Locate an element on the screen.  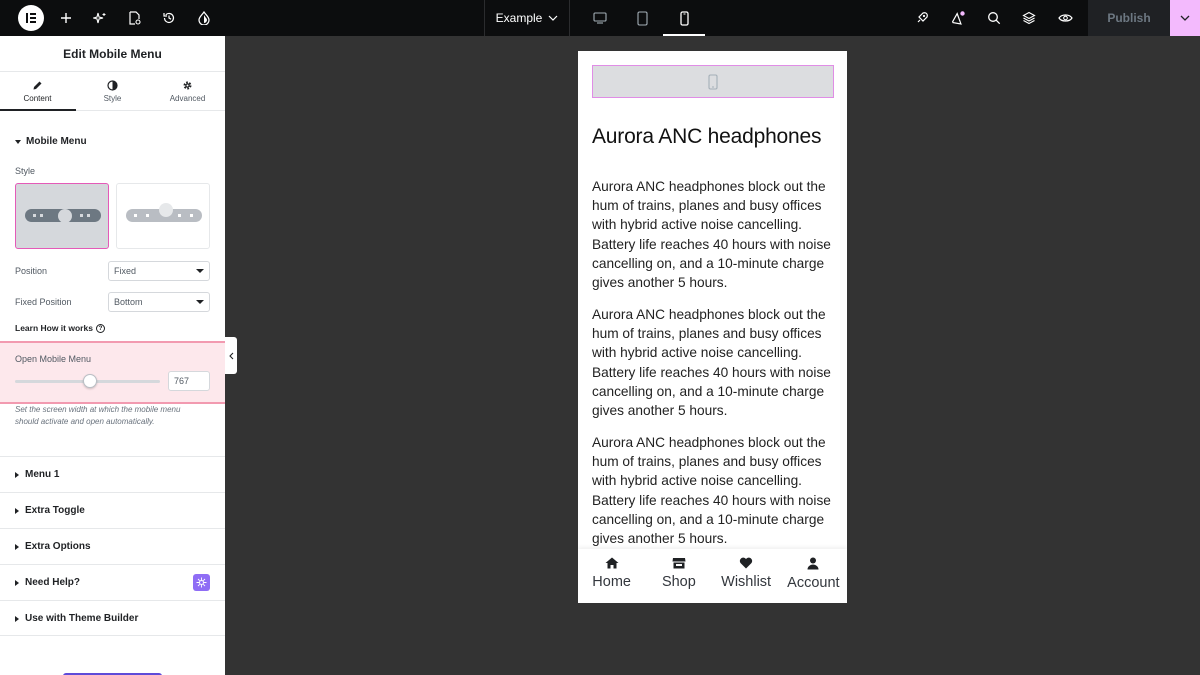
page-heading: Aurora ANC headphones is located at coordinates (707, 136).